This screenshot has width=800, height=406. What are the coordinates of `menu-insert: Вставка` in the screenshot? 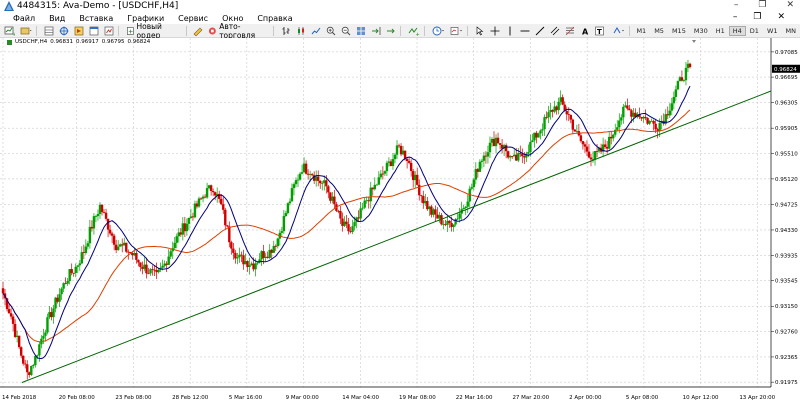 It's located at (96, 18).